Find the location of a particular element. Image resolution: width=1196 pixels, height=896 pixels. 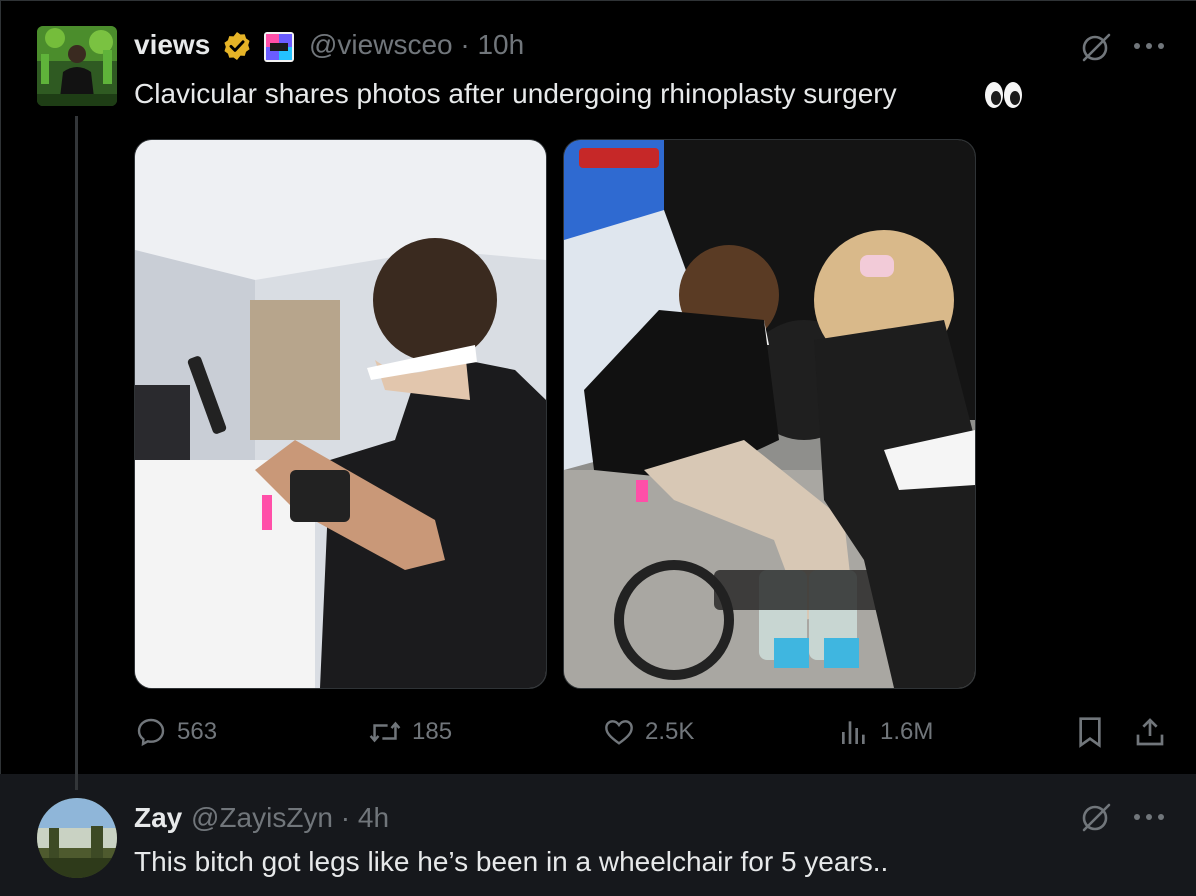

analytics-icon is located at coordinates (853, 732).